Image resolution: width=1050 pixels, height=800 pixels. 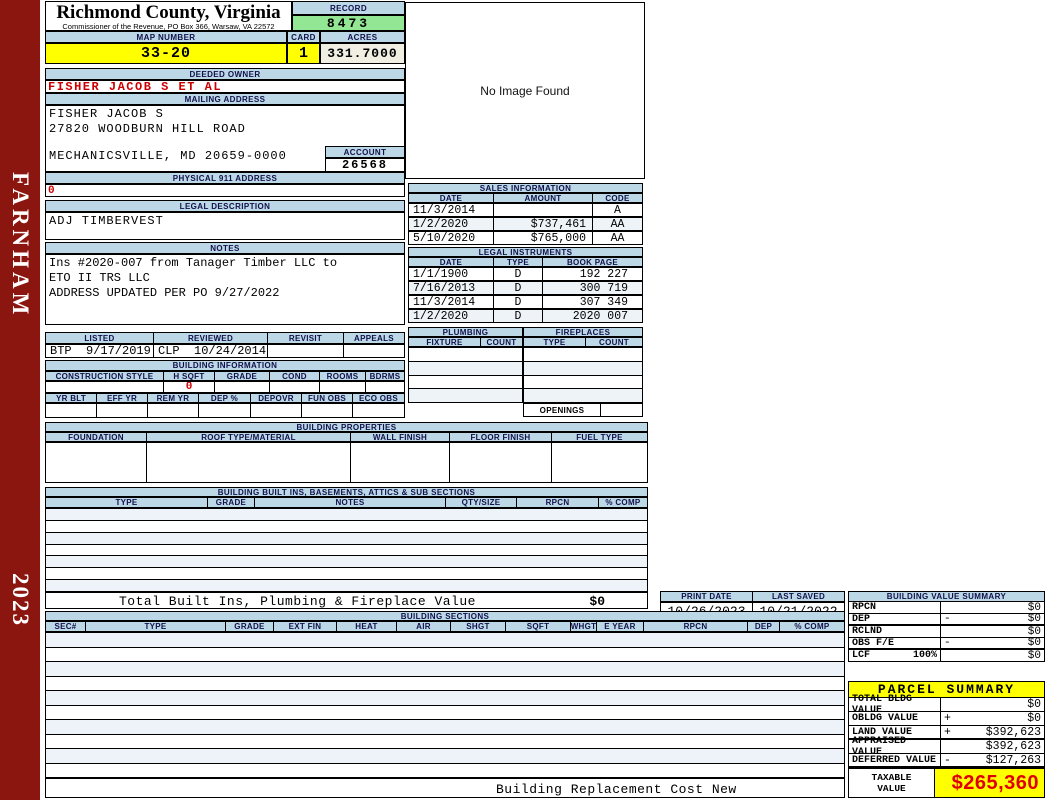 I want to click on sales-row: 11/3/2014 A, so click(x=525, y=210).